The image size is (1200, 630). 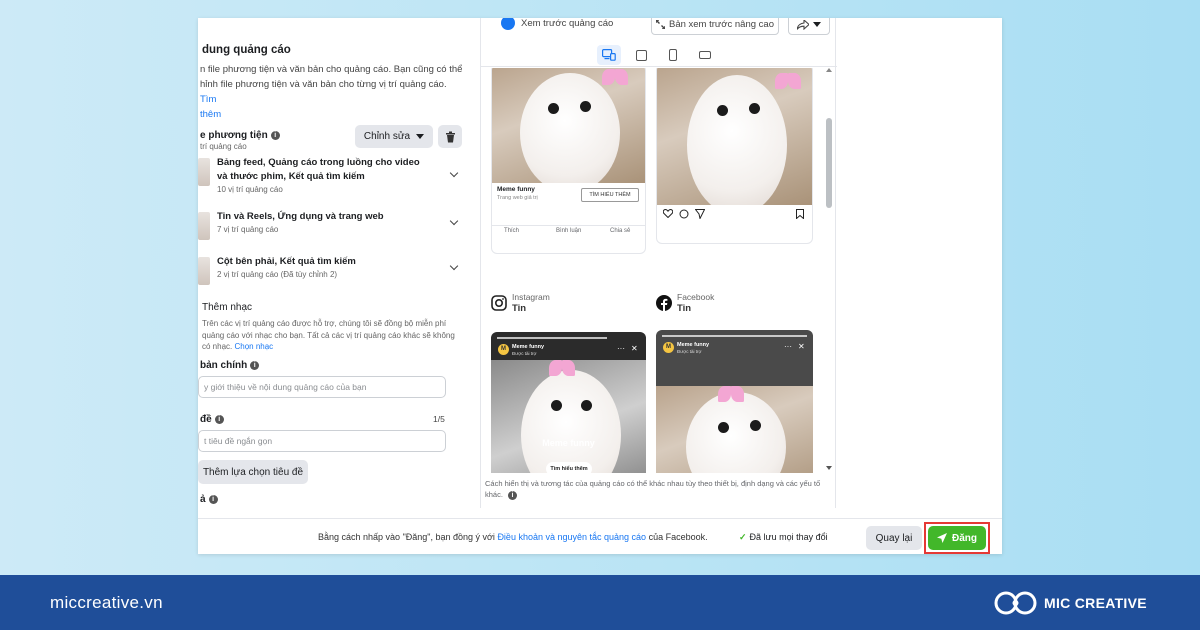 I want to click on choose-music-link: Chọn nhạc, so click(x=253, y=346).